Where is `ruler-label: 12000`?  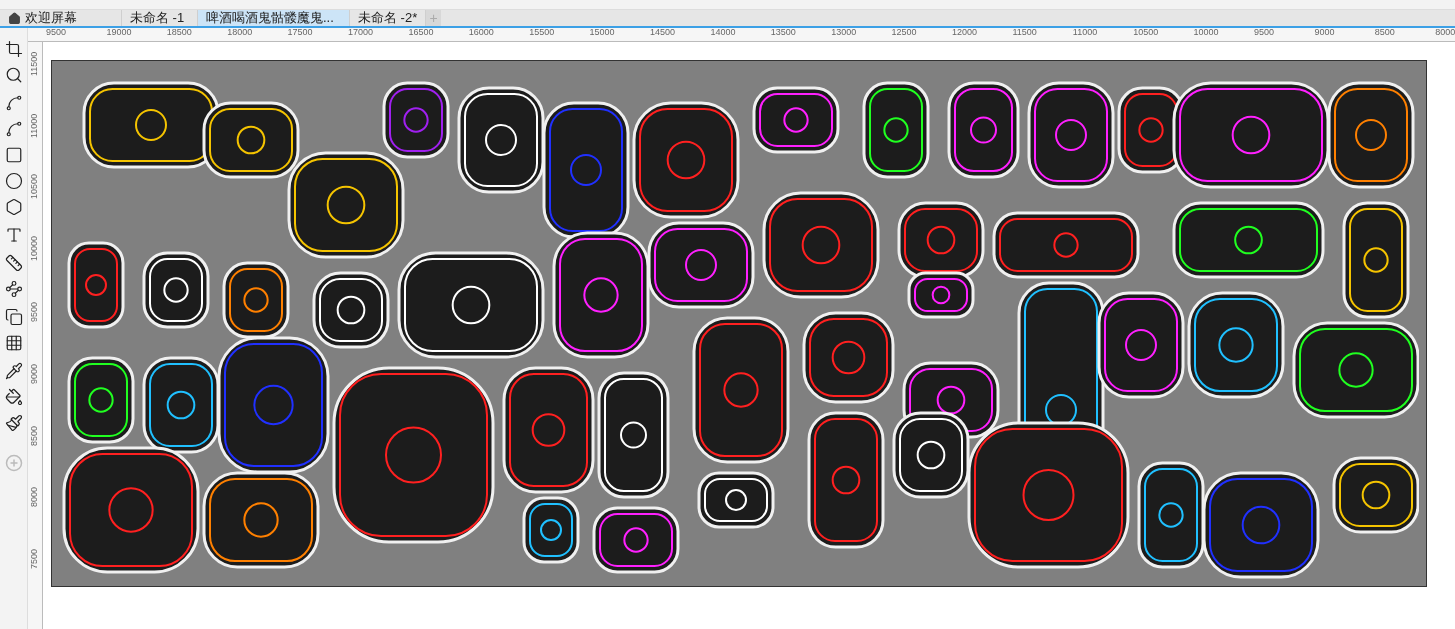 ruler-label: 12000 is located at coordinates (965, 32).